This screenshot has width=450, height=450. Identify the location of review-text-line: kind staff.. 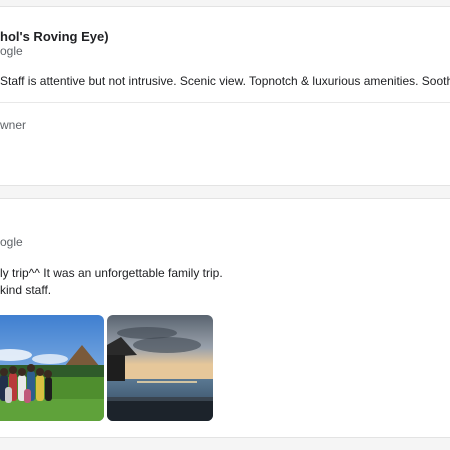
(26, 290).